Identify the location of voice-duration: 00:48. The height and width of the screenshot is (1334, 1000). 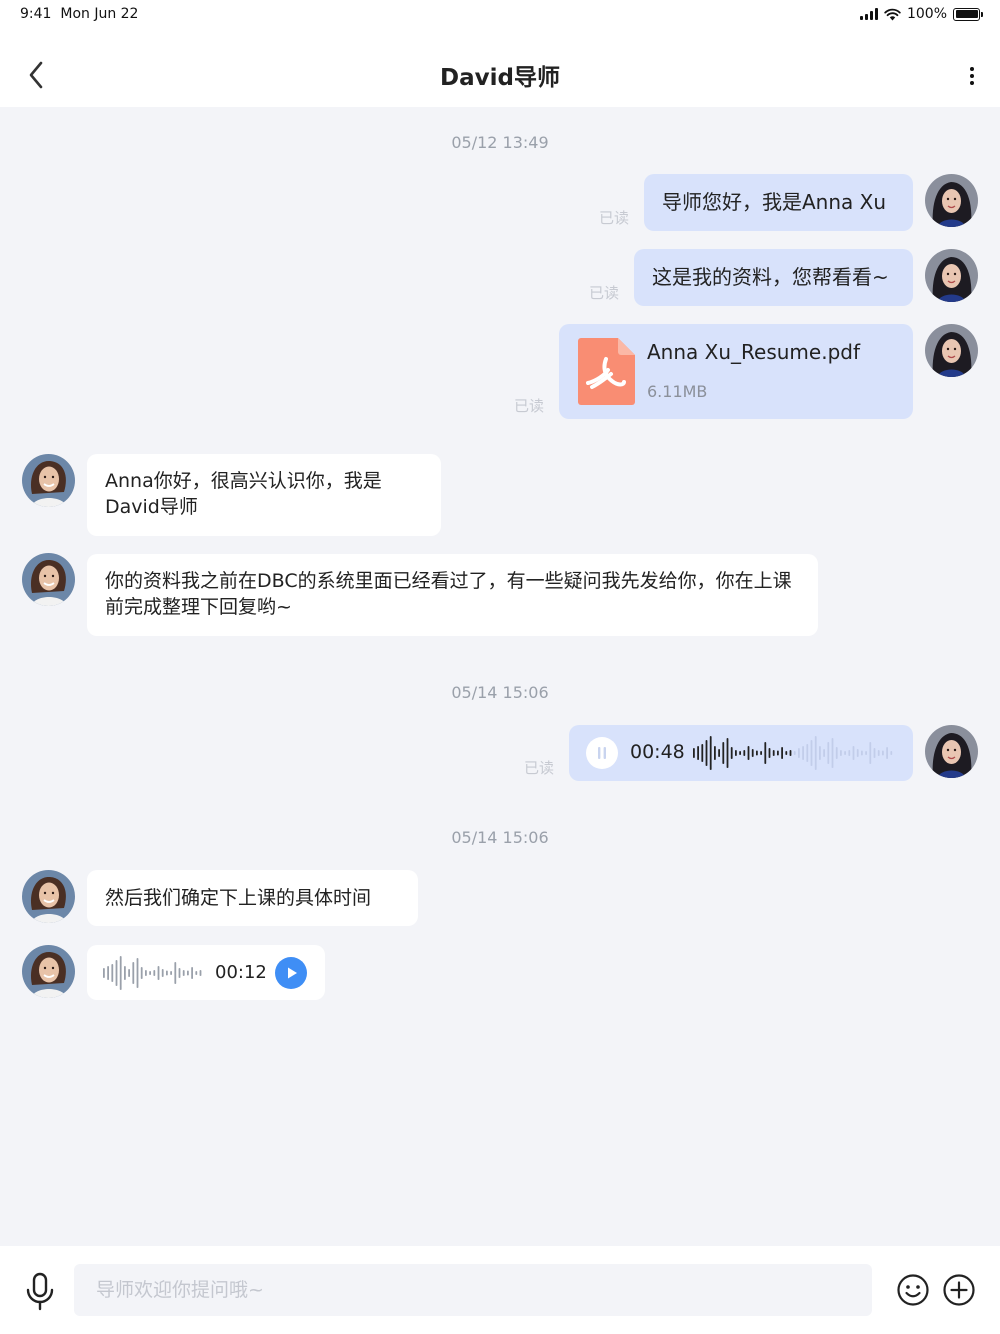
(657, 752).